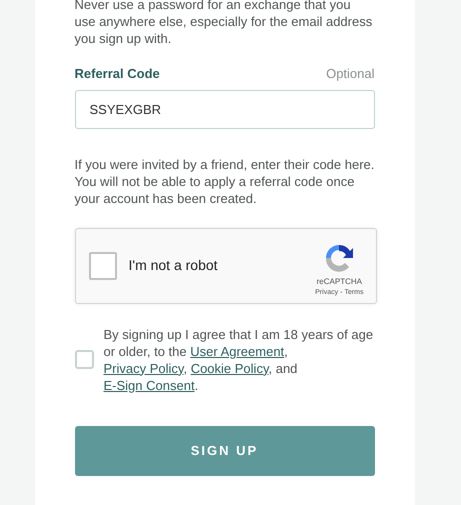 The image size is (461, 505). I want to click on policy-link: Privacy Policy, so click(144, 368).